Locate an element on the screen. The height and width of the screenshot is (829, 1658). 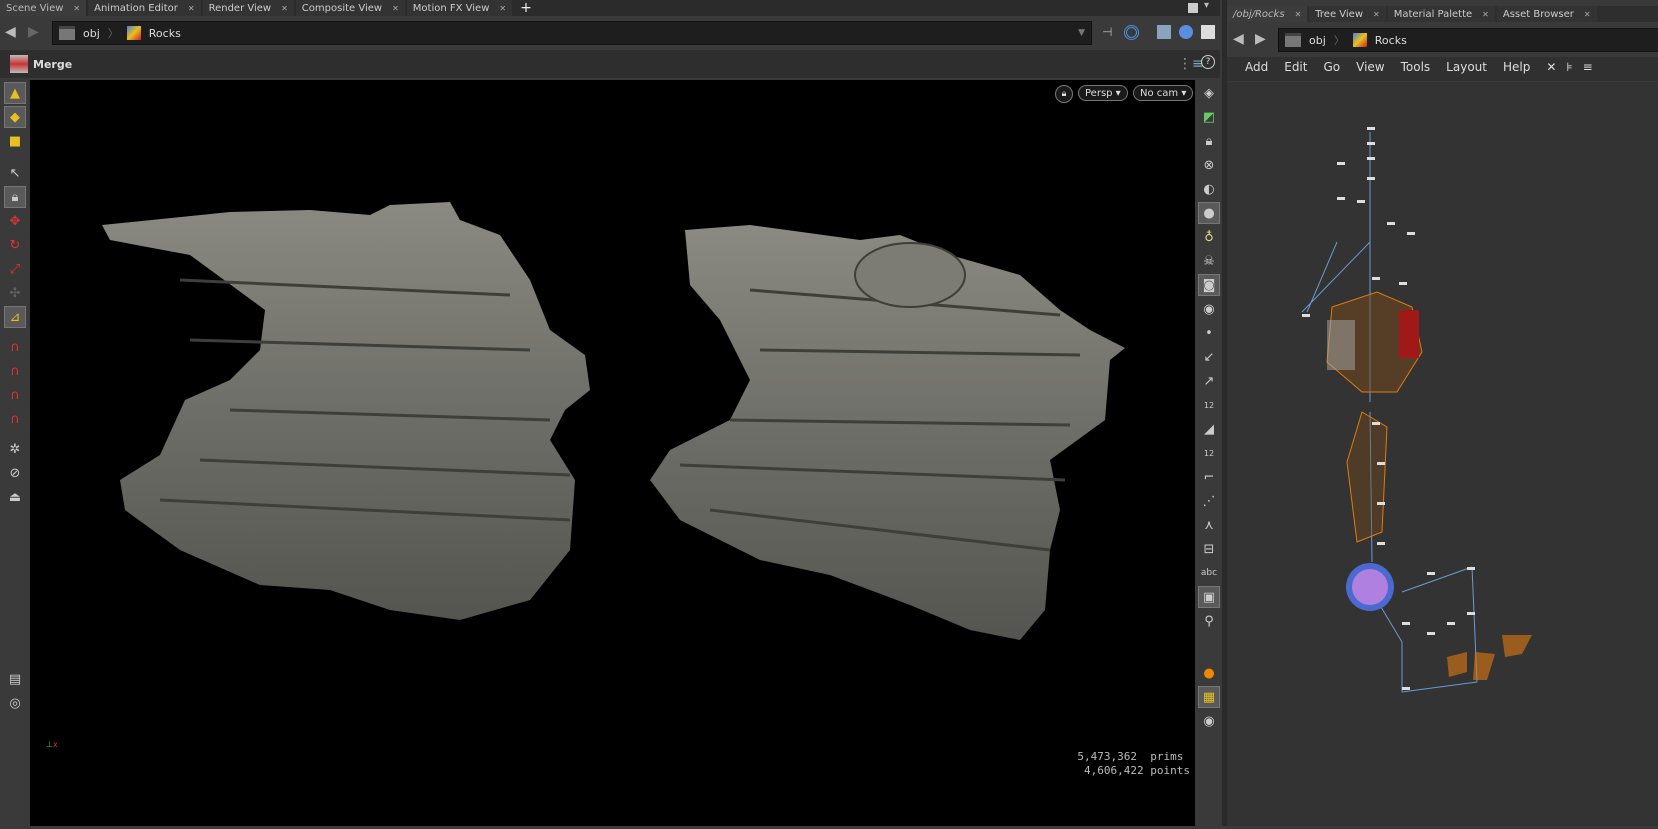
select-arrow-icon: ↖ is located at coordinates (15, 173).